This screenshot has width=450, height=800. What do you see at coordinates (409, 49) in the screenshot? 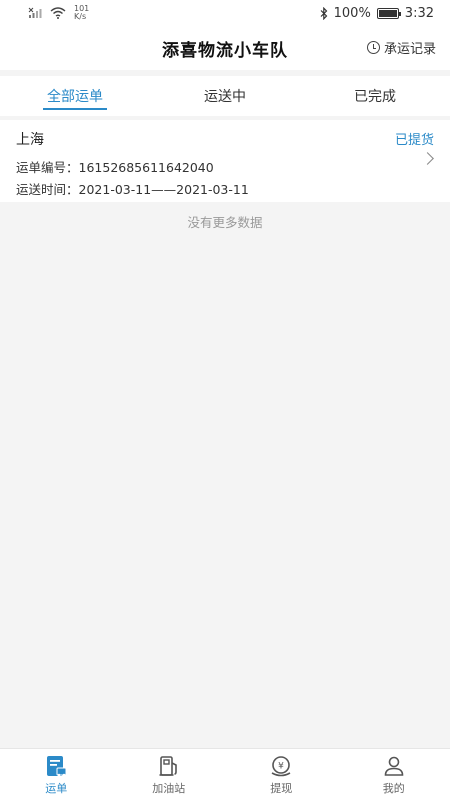
I see `history-label: 承运记录` at bounding box center [409, 49].